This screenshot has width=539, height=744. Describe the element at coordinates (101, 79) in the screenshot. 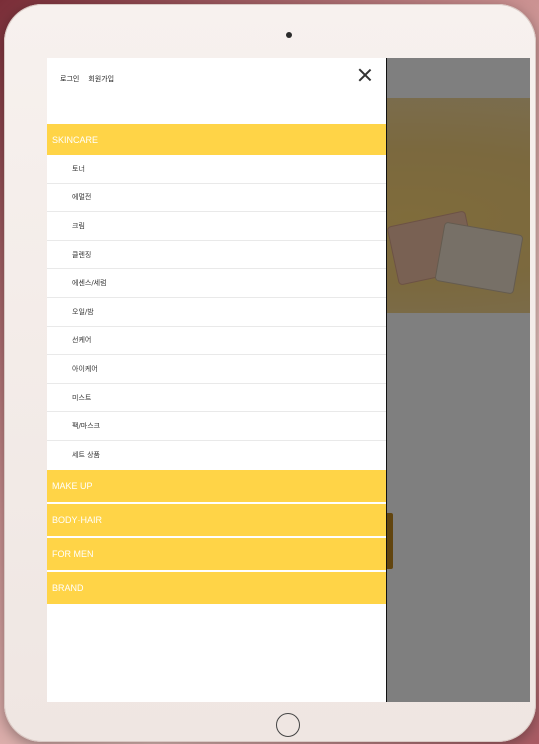

I see `signup-link: 회원가입` at that location.